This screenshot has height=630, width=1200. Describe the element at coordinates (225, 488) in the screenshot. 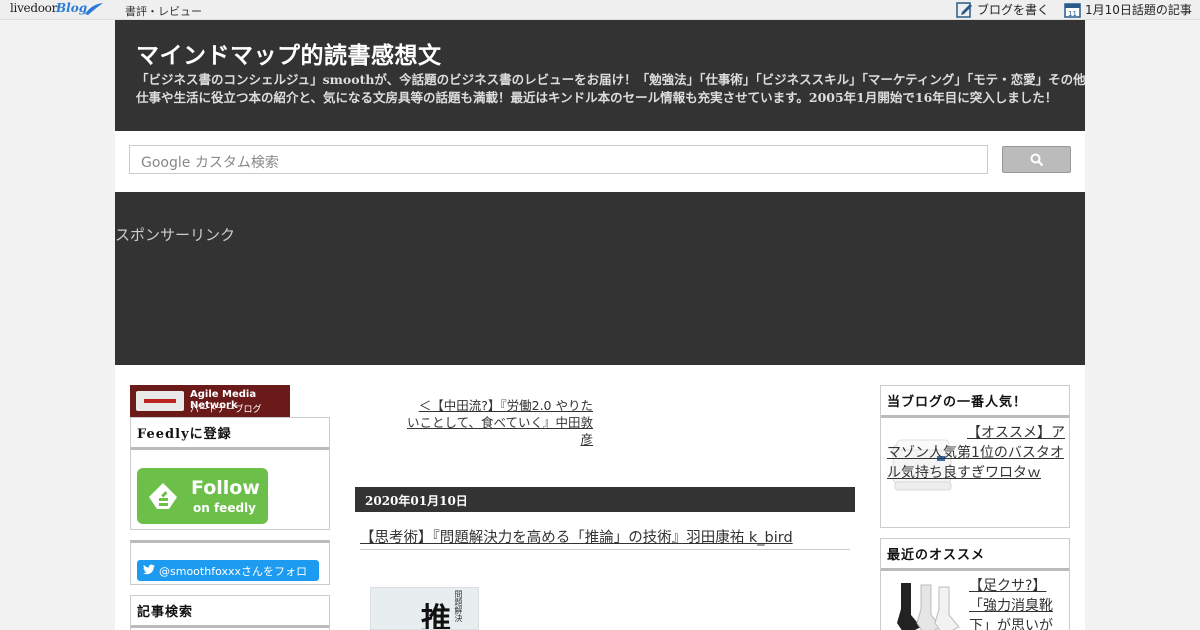

I see `feedly-follow-label: Follow` at that location.